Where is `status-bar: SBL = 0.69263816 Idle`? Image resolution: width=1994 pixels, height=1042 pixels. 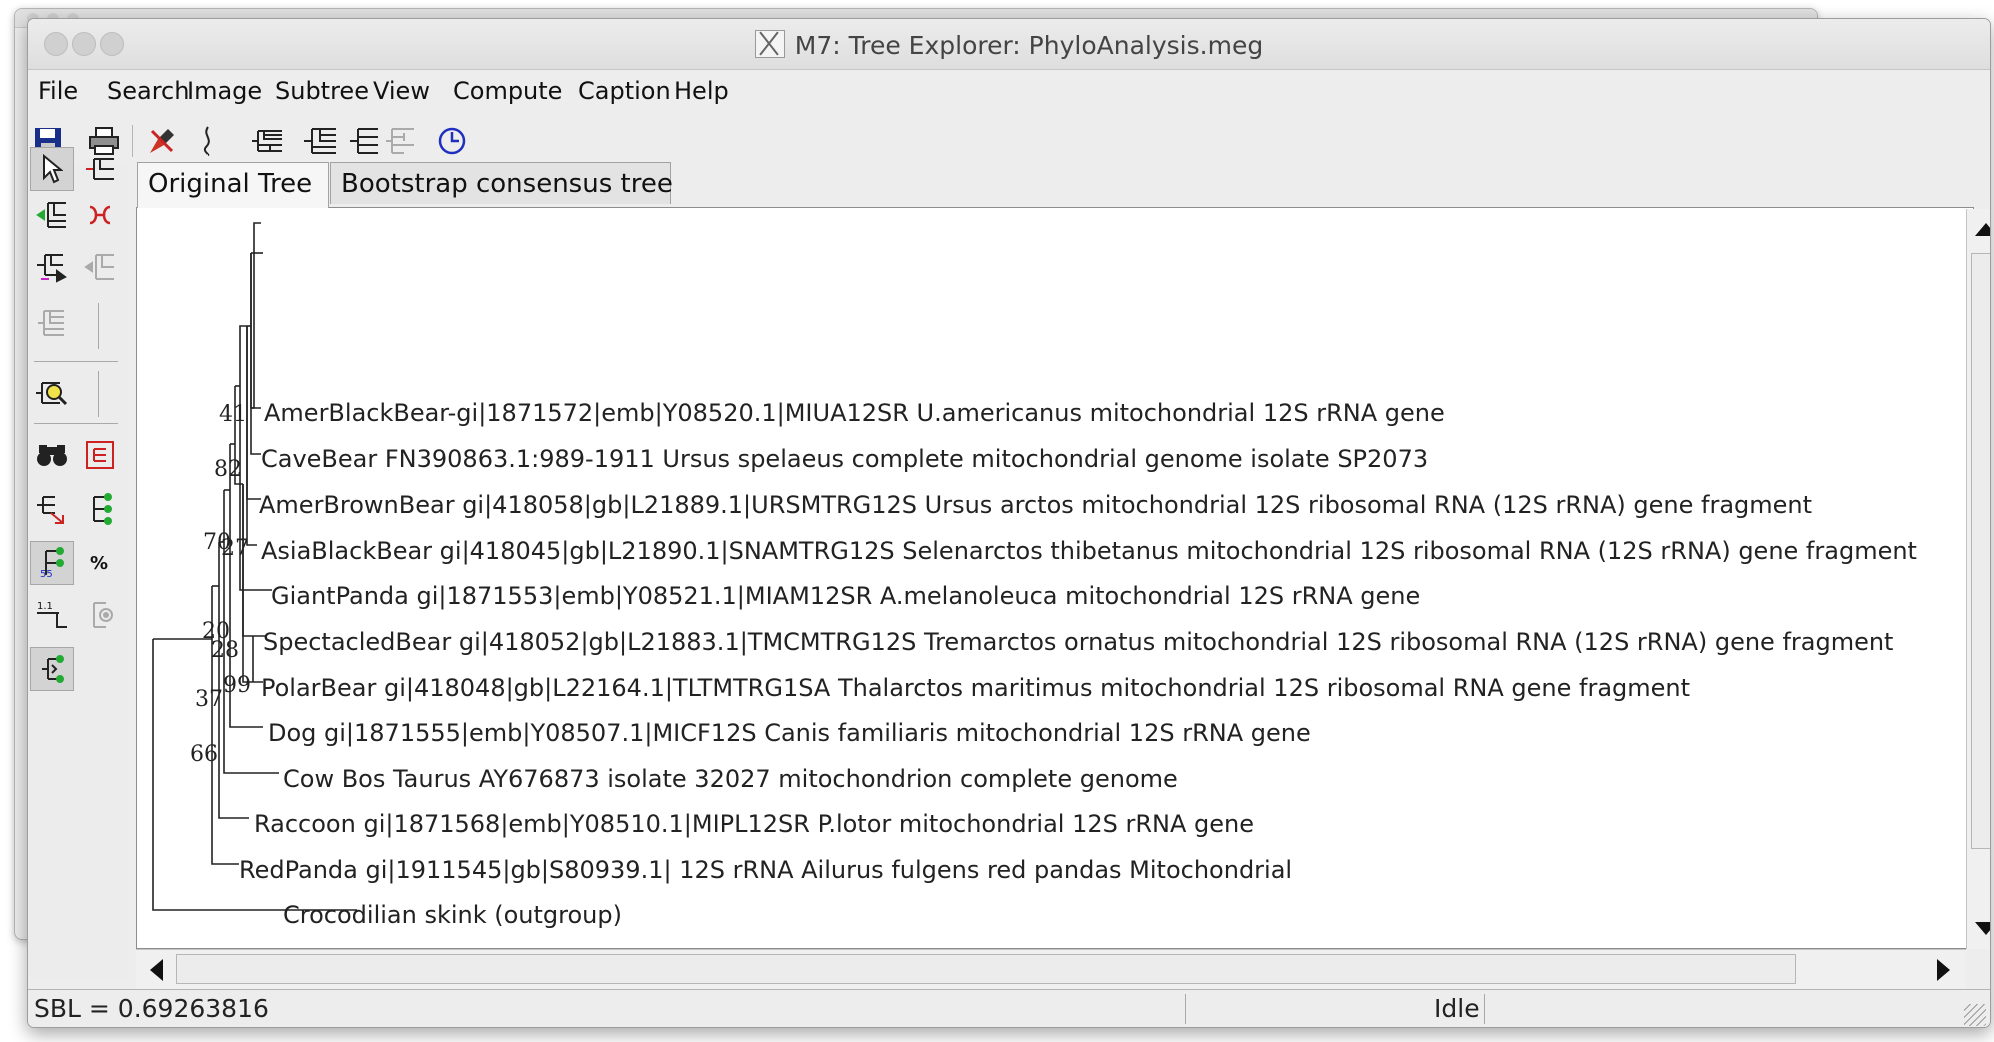
status-bar: SBL = 0.69263816 Idle is located at coordinates (1009, 1008).